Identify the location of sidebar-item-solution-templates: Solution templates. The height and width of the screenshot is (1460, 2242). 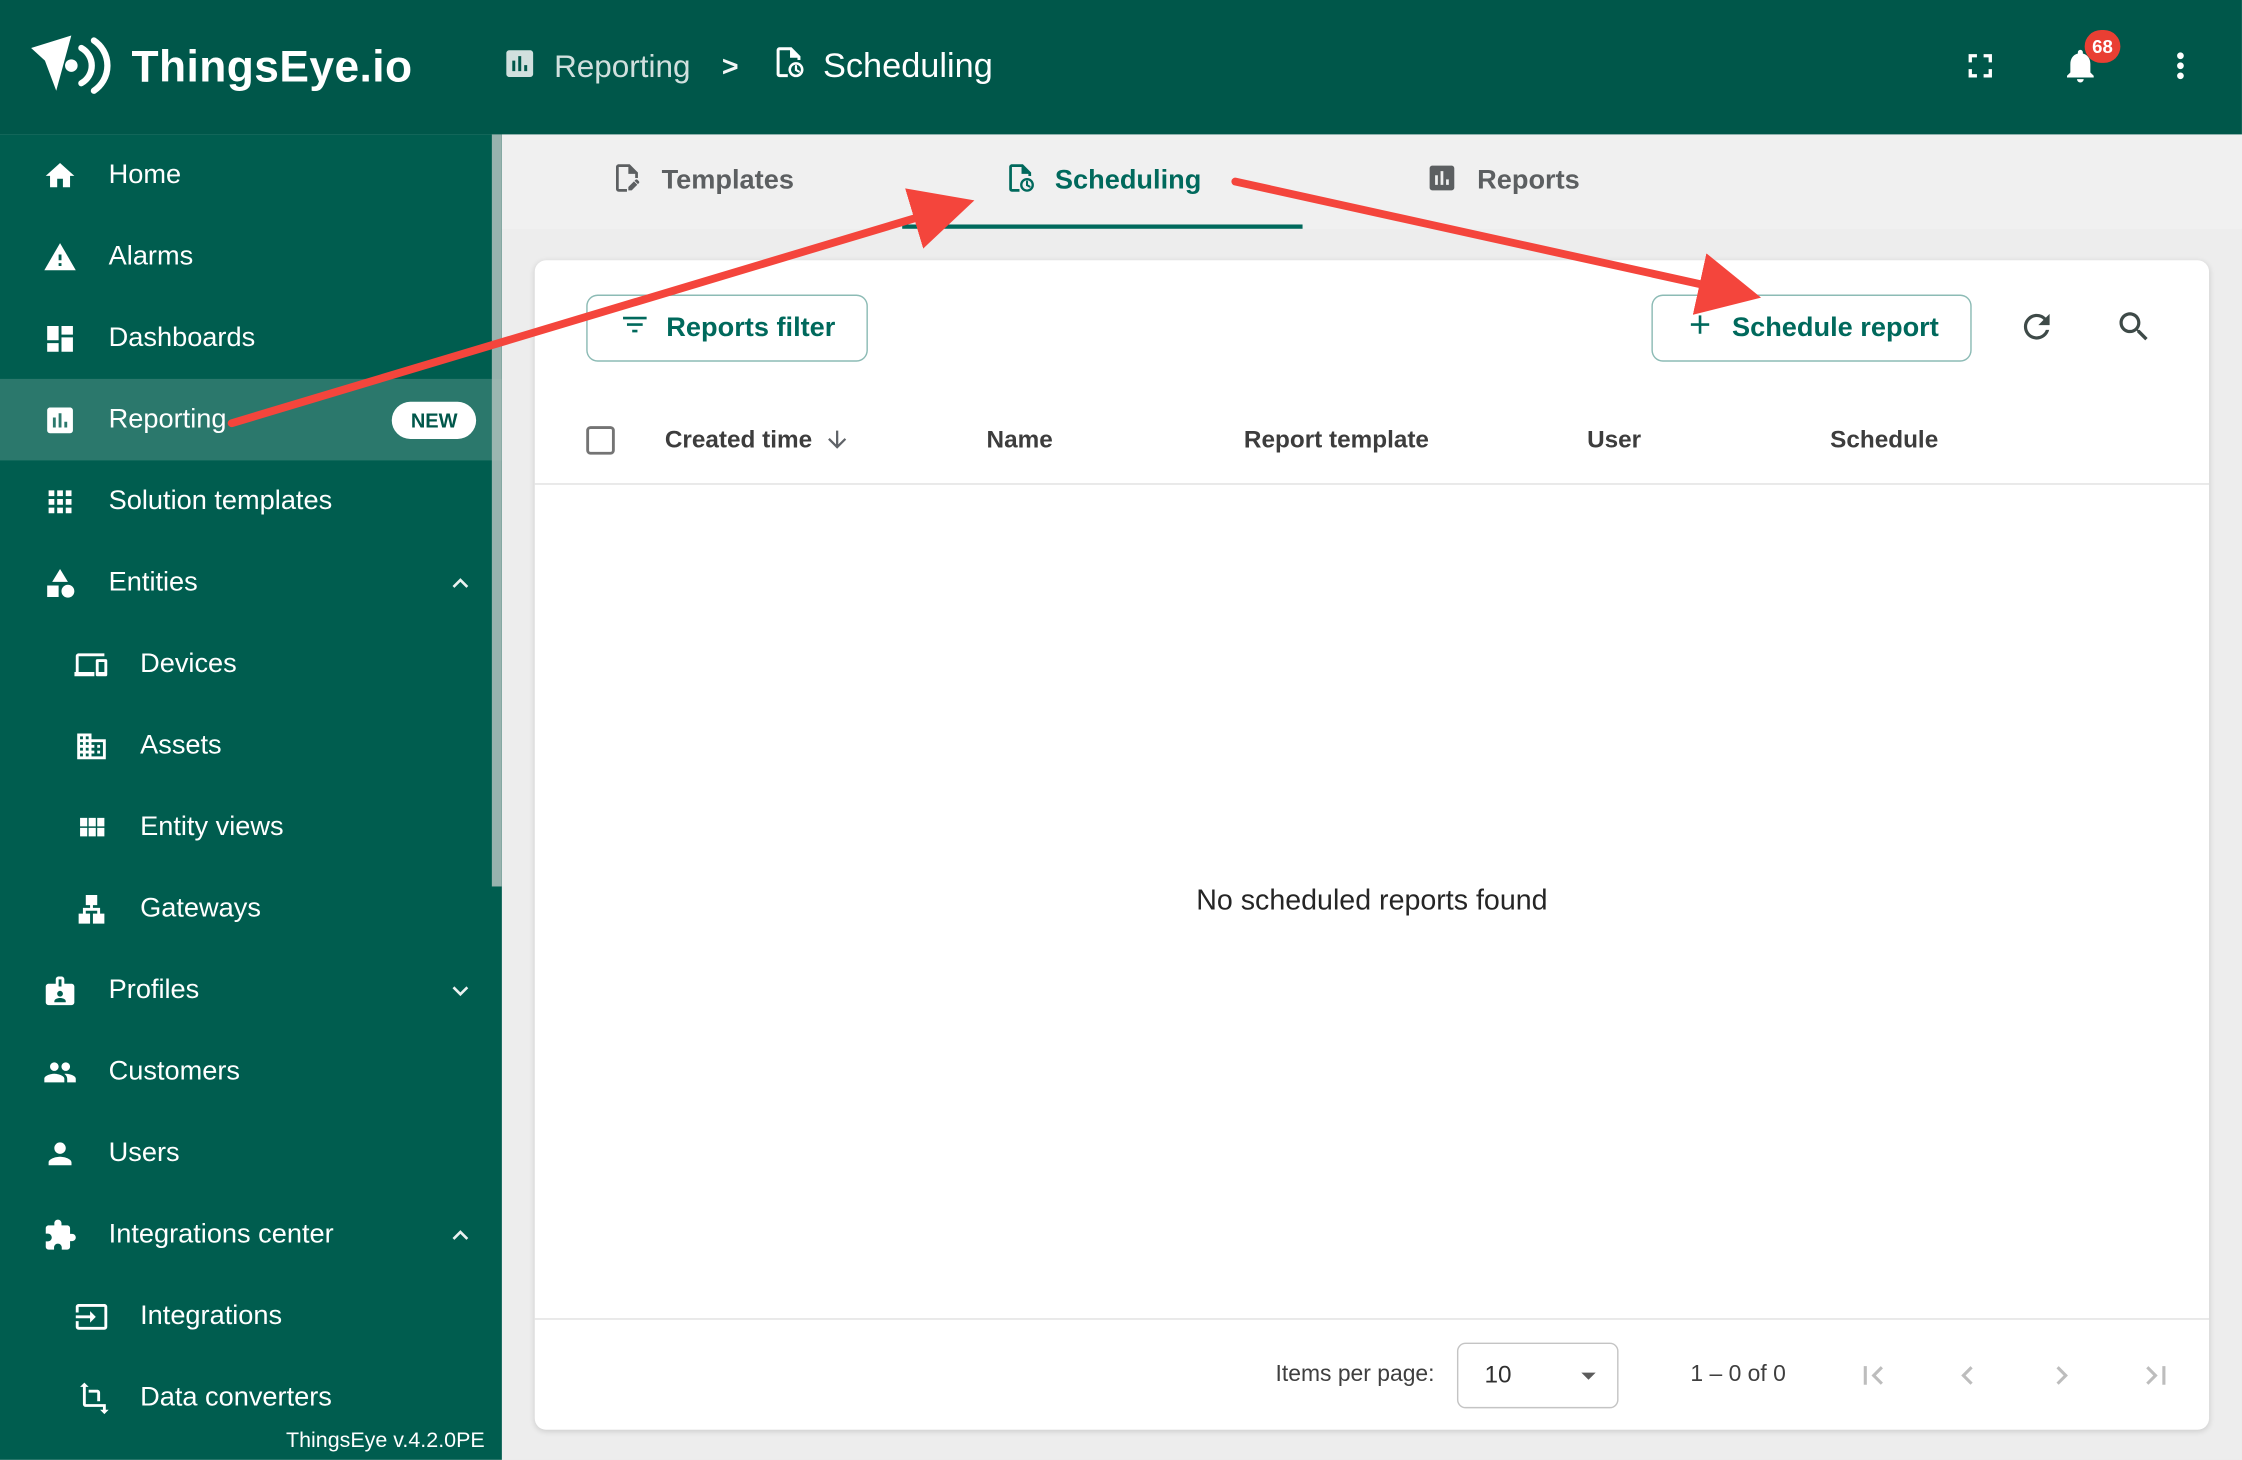
(251, 500).